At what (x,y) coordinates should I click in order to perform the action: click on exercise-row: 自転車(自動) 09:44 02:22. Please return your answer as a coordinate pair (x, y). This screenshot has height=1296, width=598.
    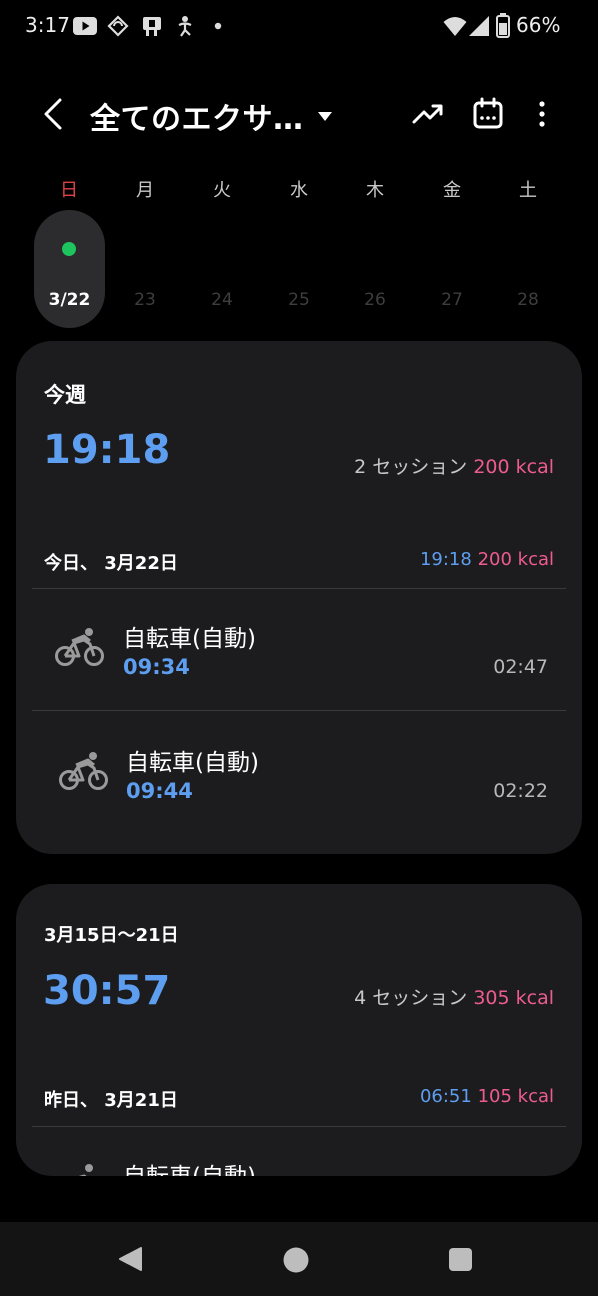
    Looking at the image, I should click on (299, 771).